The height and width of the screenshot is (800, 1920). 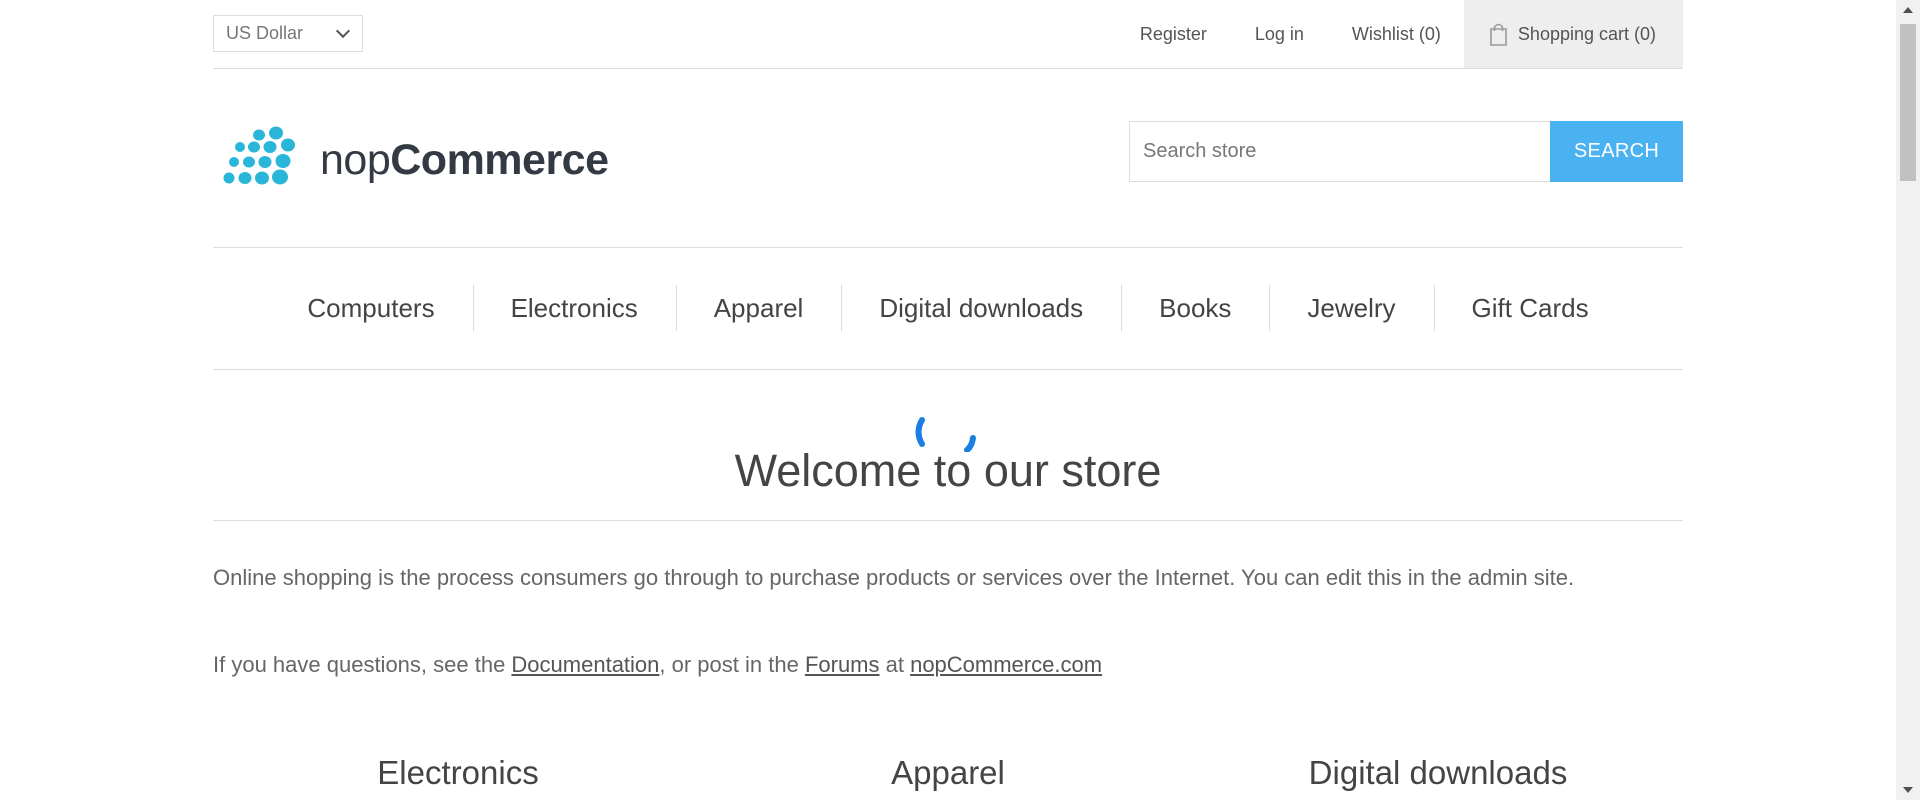 I want to click on help-text-middle: , or post in the, so click(x=732, y=664).